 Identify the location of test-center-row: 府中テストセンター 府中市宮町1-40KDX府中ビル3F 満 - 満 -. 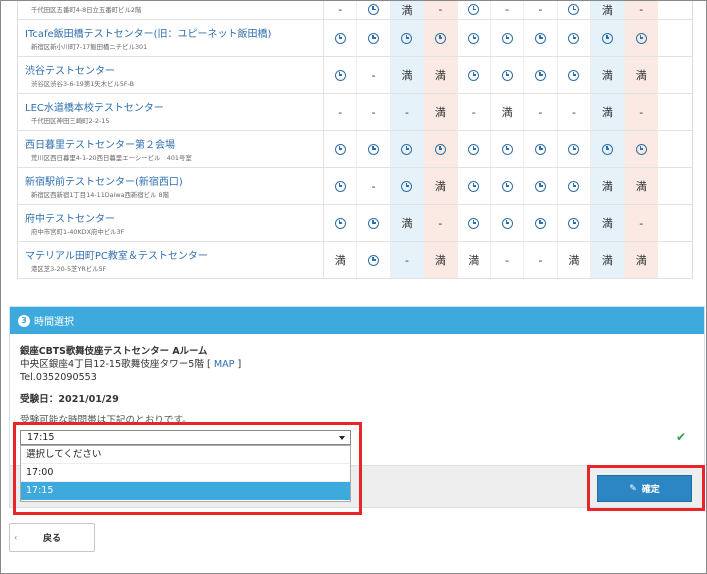
(355, 223).